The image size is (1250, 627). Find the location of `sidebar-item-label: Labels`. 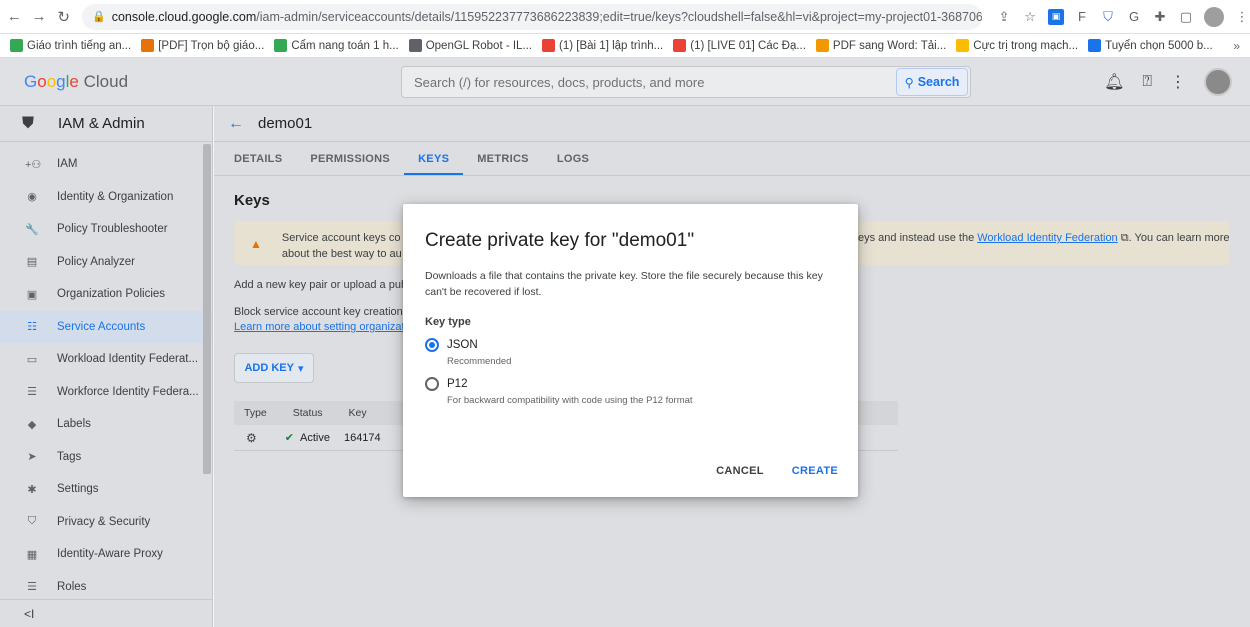

sidebar-item-label: Labels is located at coordinates (74, 424).